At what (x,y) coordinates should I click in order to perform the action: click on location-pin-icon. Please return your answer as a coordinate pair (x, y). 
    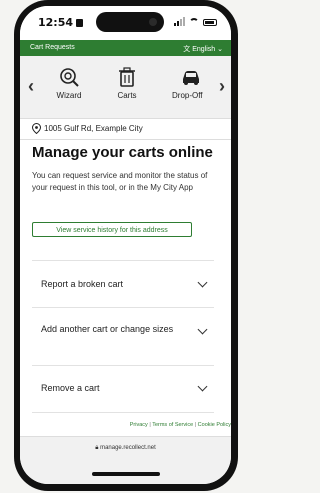
    Looking at the image, I should click on (36, 128).